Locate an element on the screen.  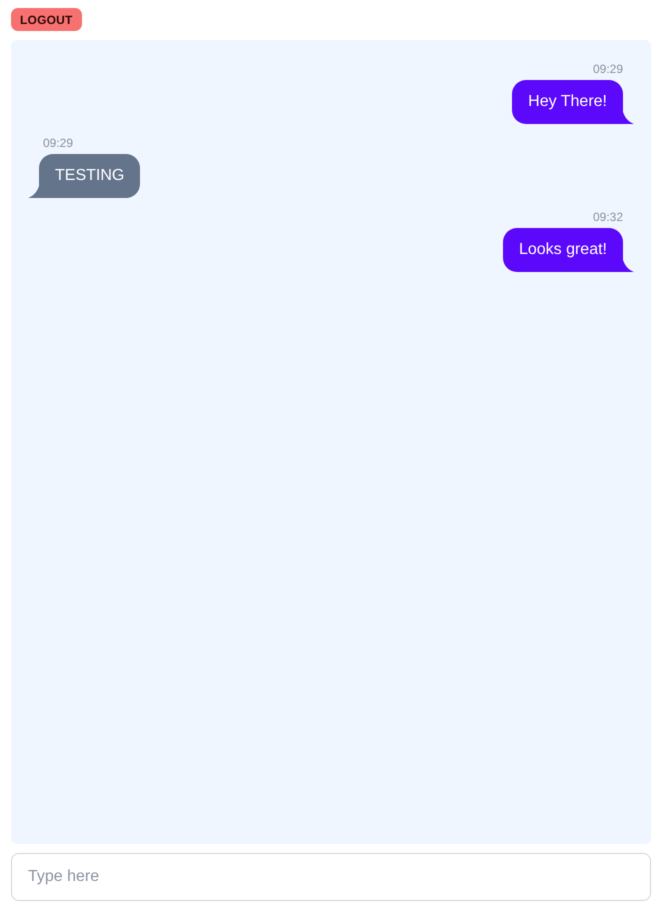
message-bubble: Looks great! is located at coordinates (562, 250).